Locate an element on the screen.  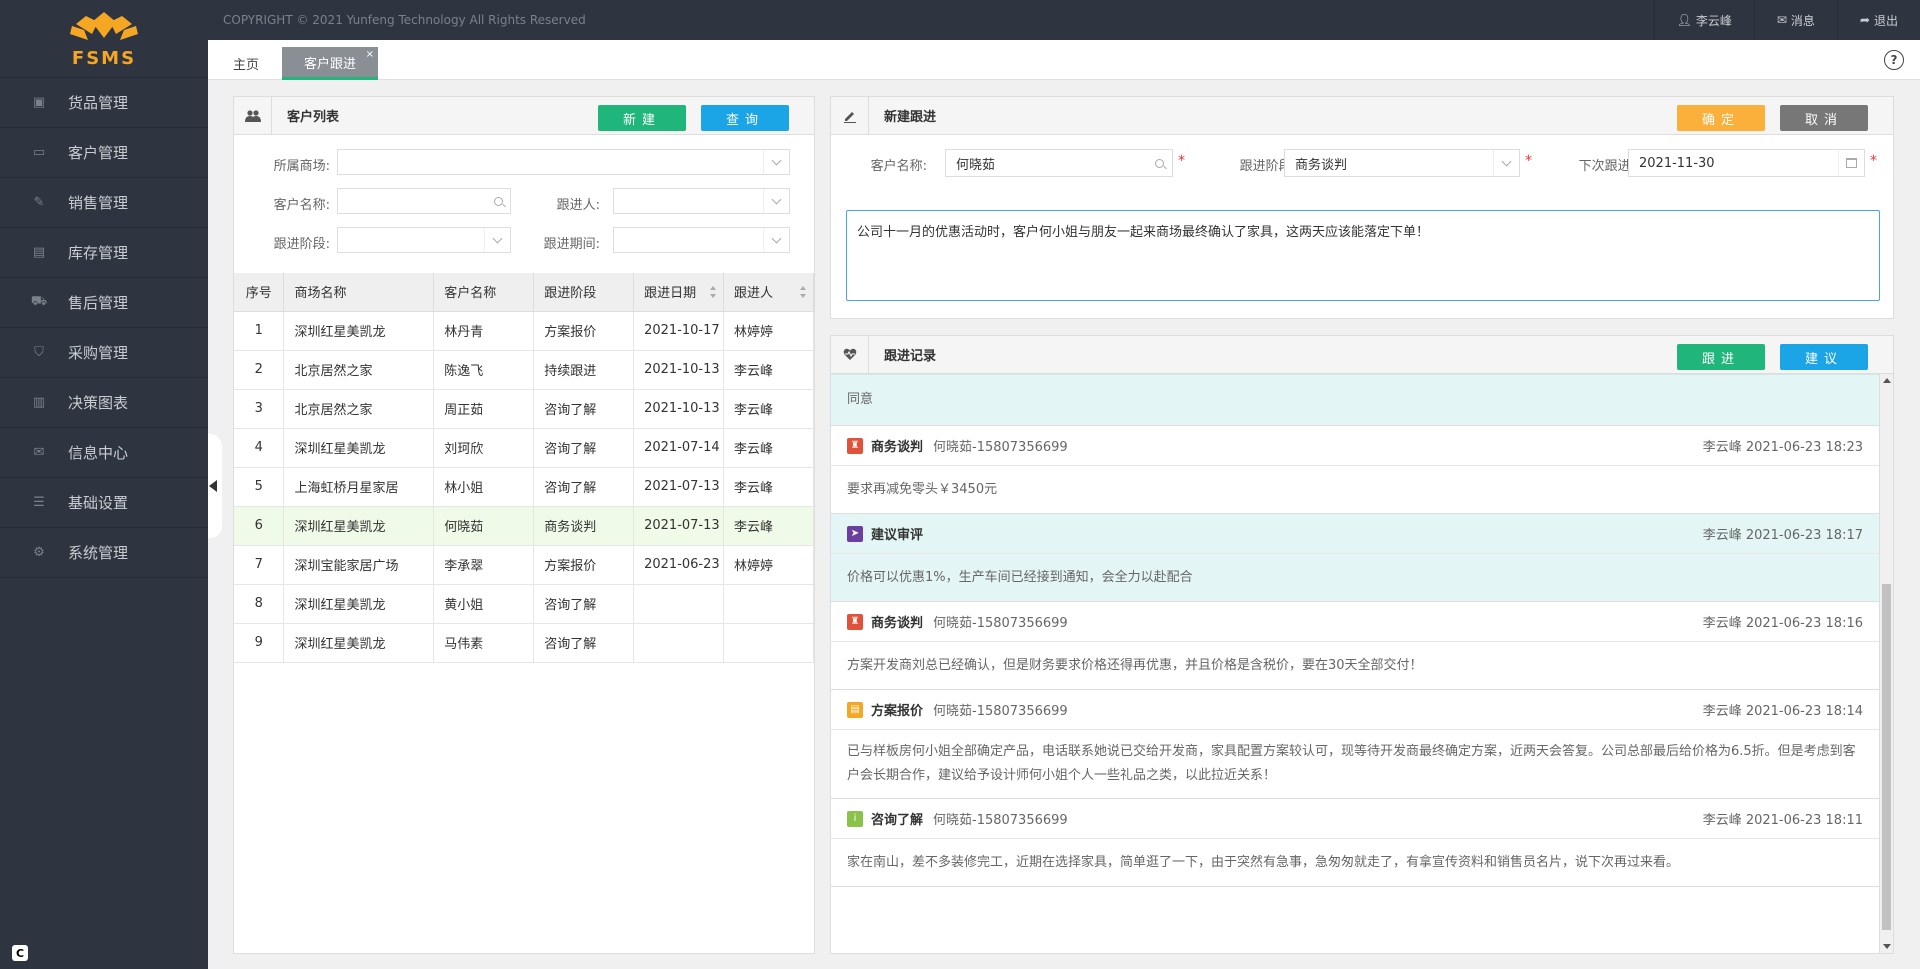
c-badge: C is located at coordinates (20, 953).